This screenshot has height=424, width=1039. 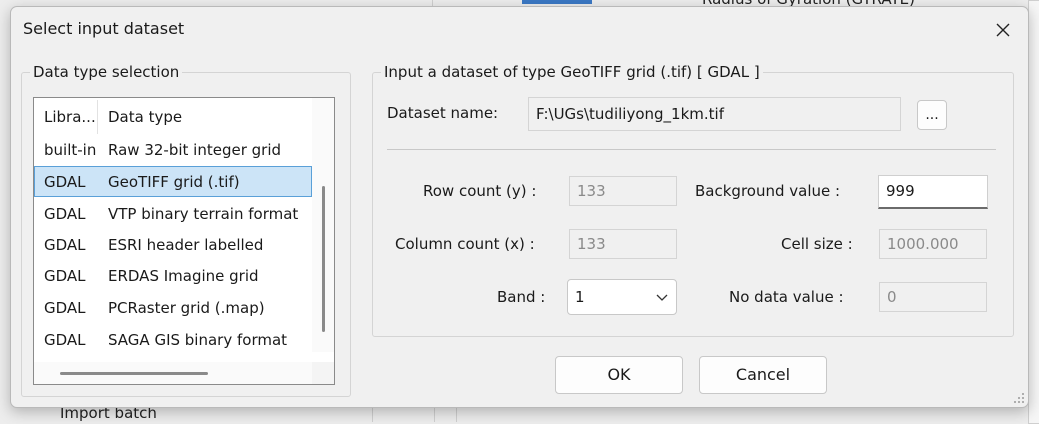 I want to click on no-data-value-label: No data value :, so click(x=786, y=297).